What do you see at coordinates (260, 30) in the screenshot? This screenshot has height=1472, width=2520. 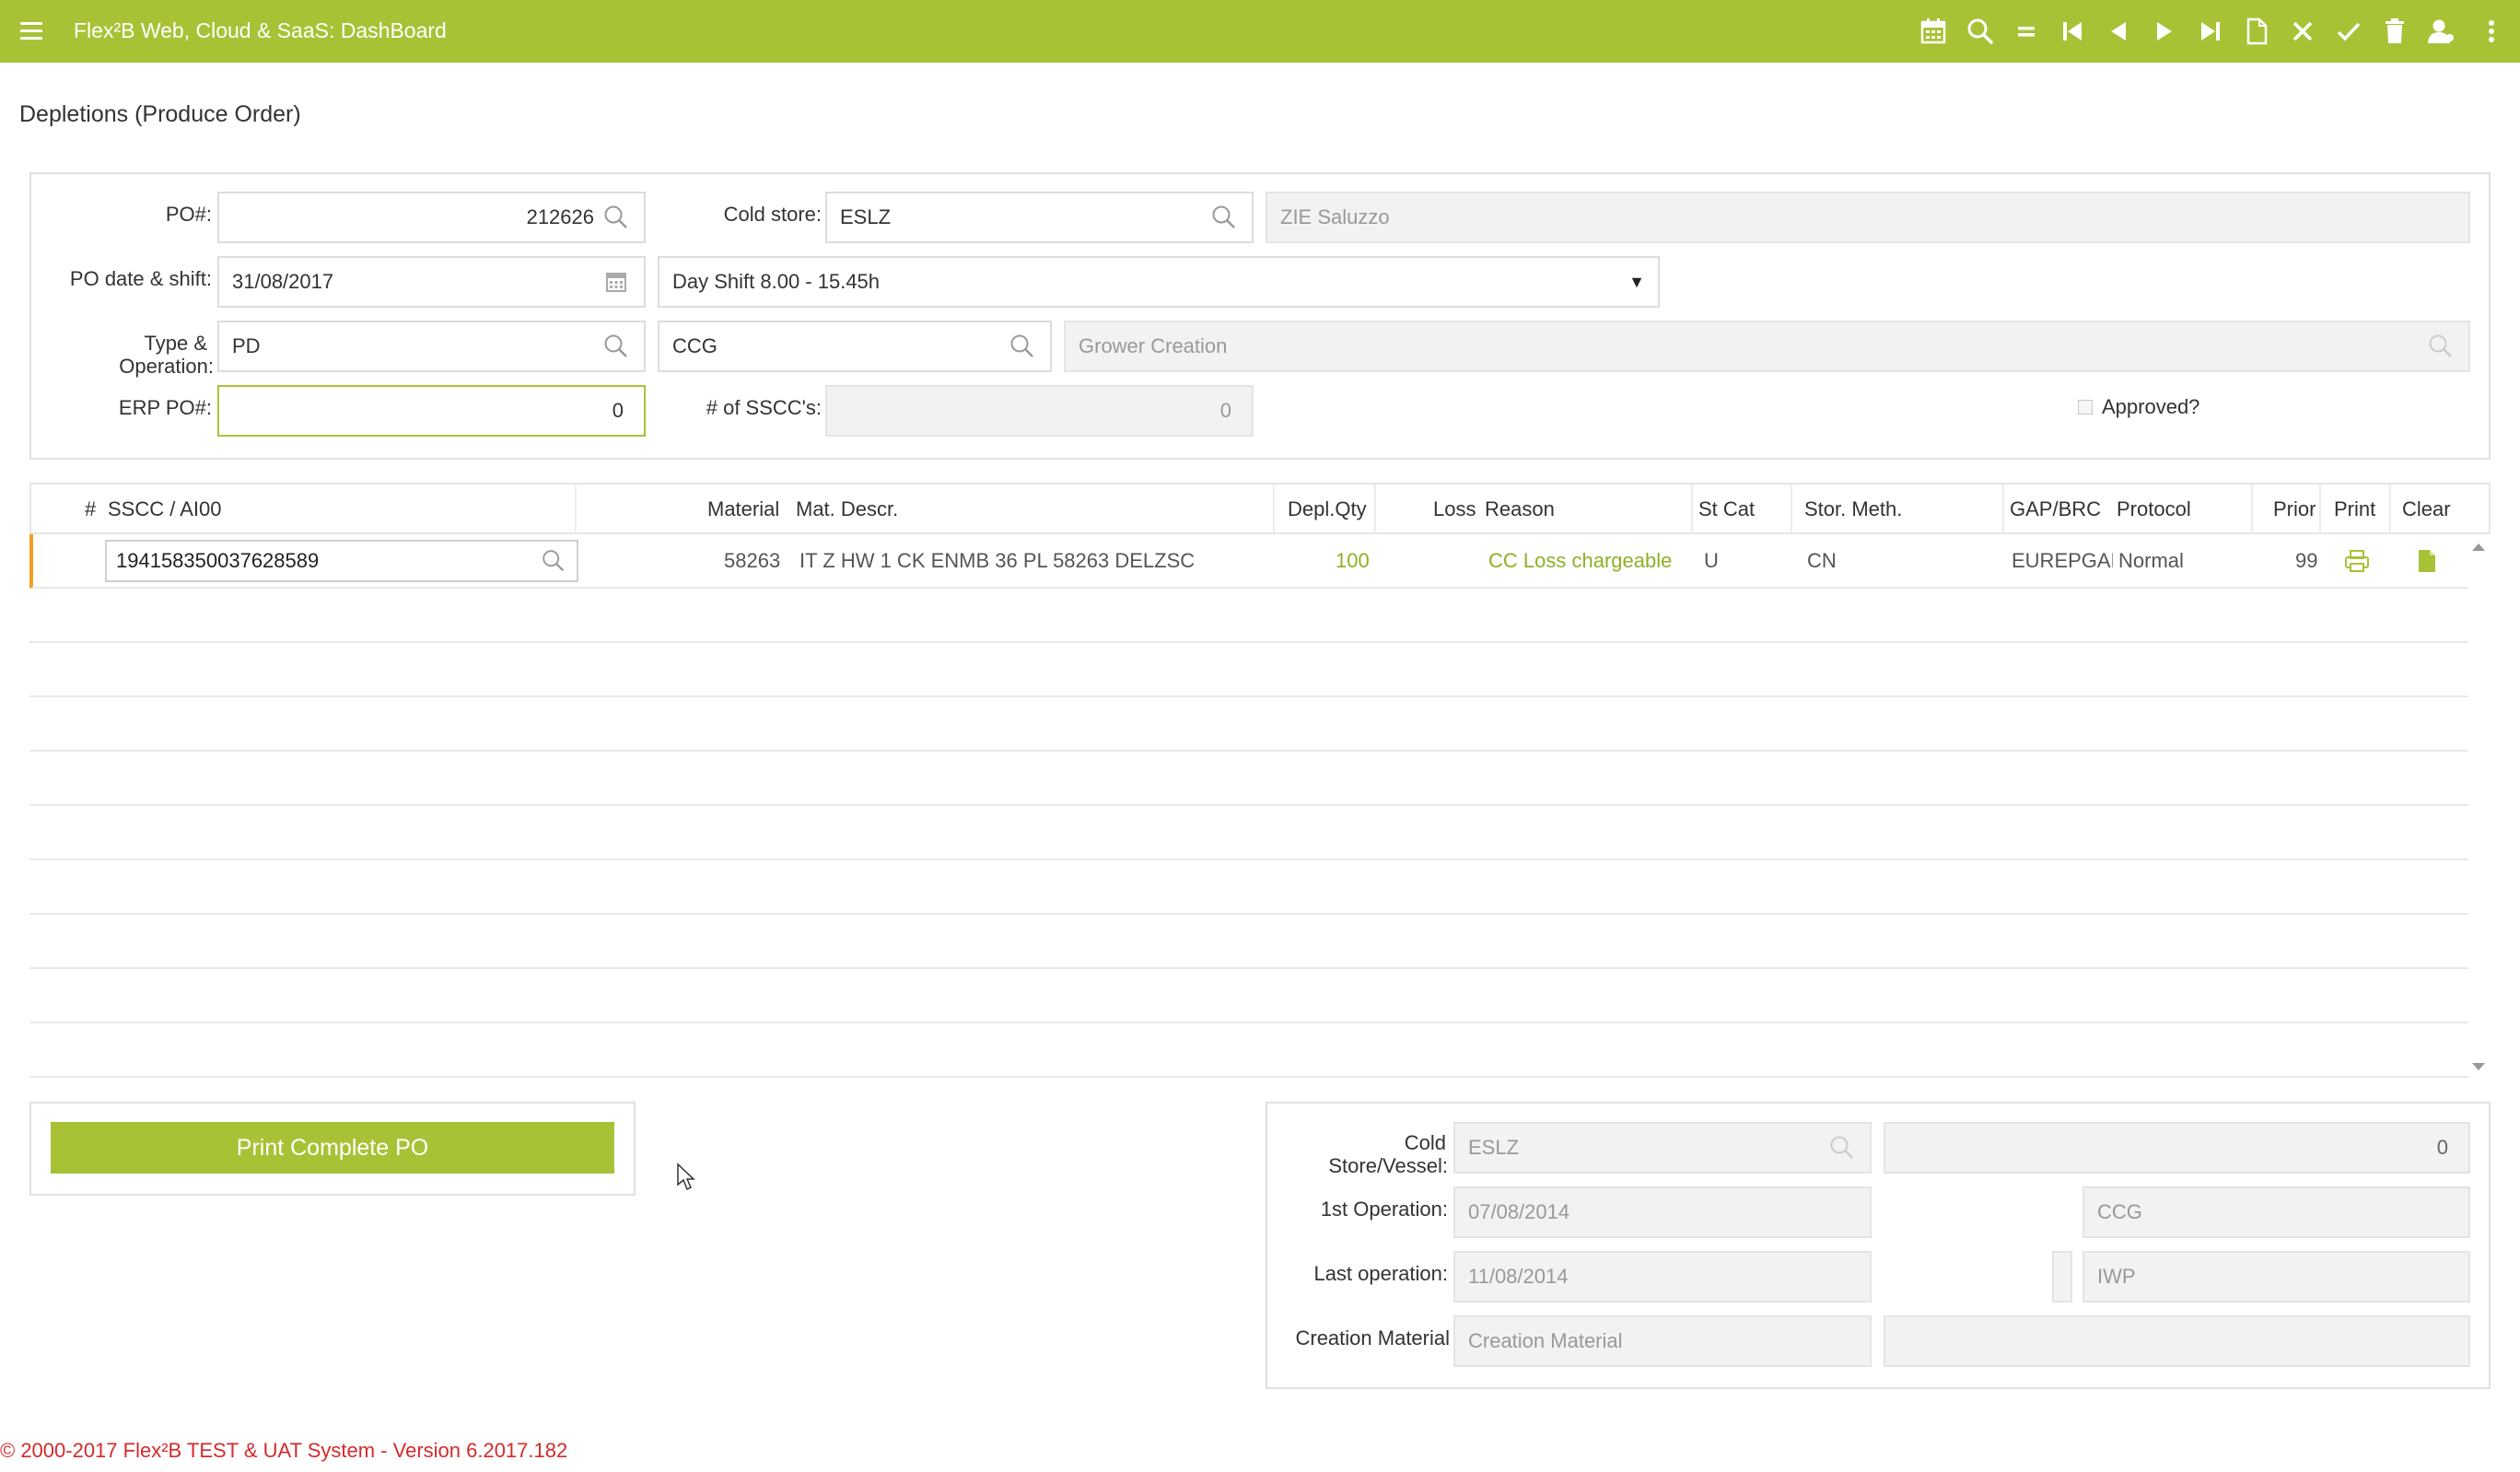 I see `app-title: Flex²B Web, Cloud & SaaS: DashBoard` at bounding box center [260, 30].